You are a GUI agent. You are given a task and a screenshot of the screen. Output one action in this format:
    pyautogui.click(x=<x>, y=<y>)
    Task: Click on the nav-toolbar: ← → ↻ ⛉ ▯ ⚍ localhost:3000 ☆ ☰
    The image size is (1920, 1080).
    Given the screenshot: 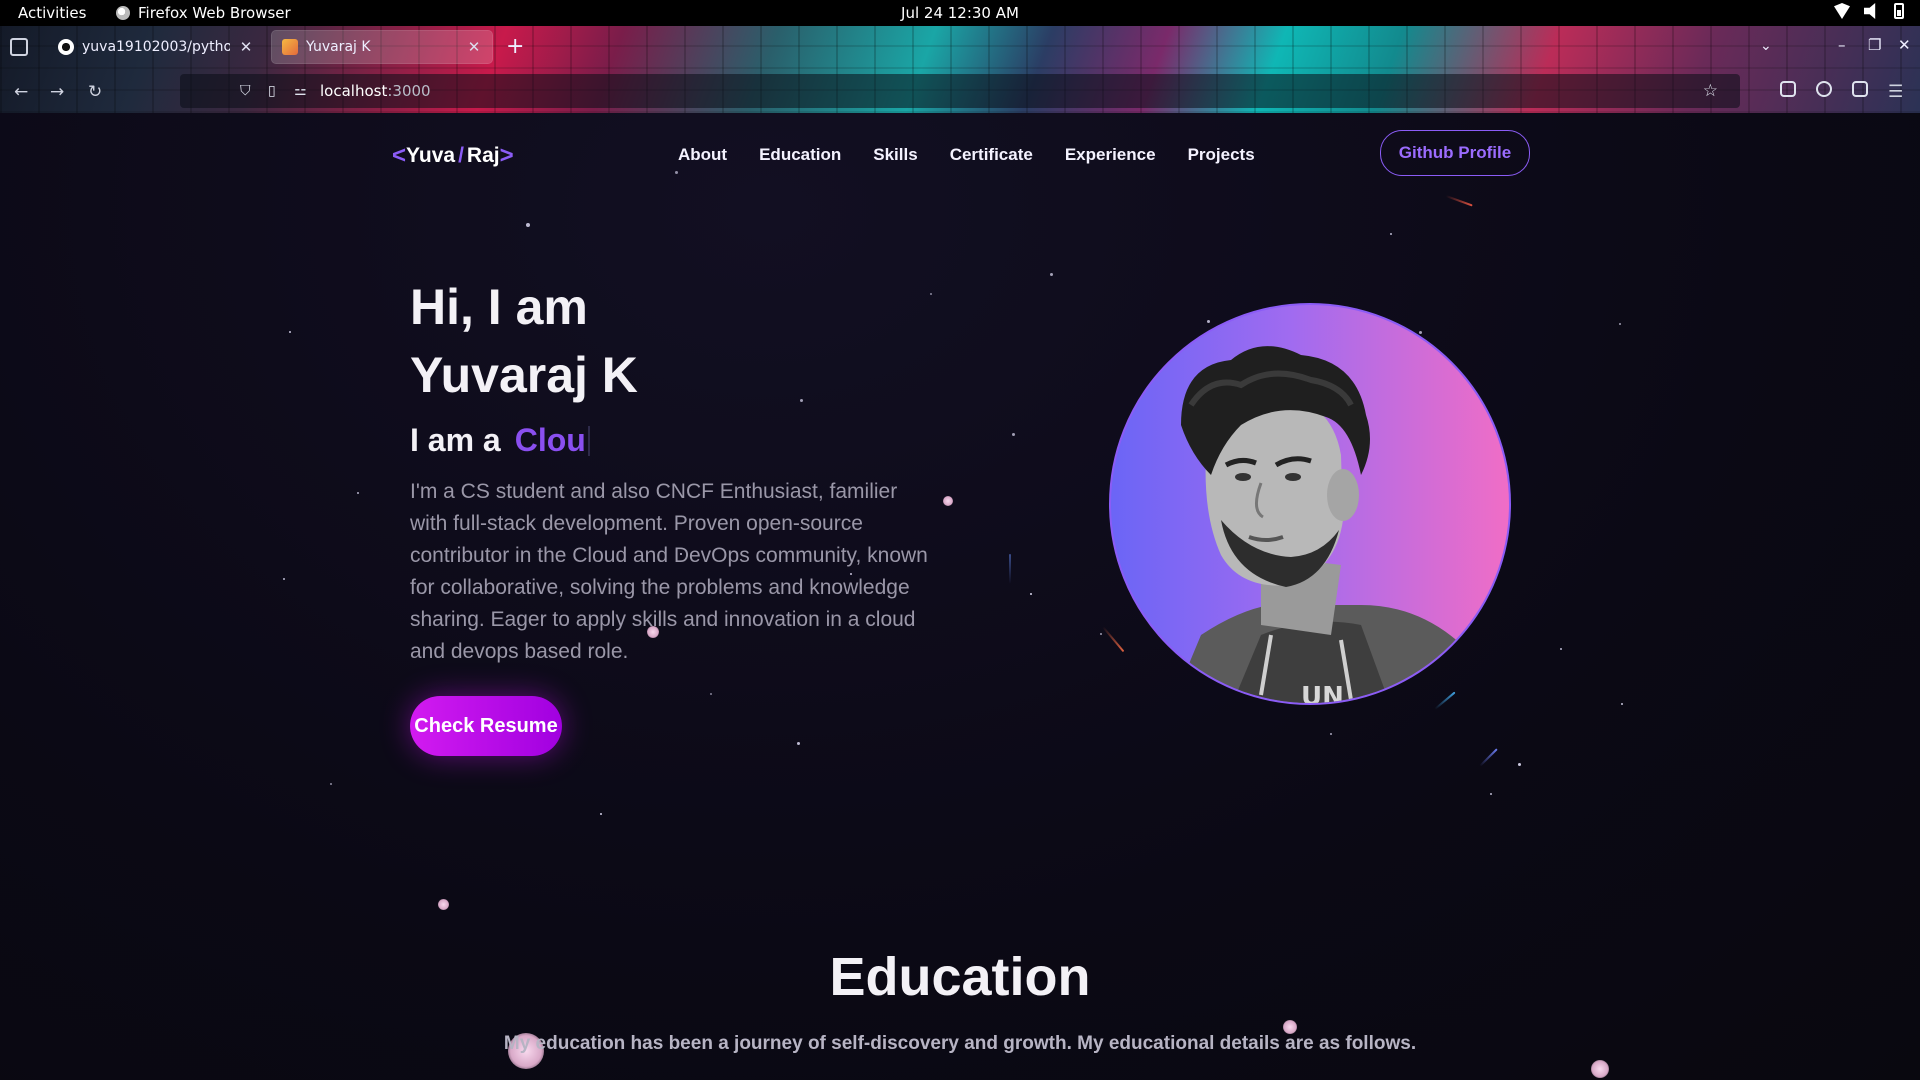 What is the action you would take?
    pyautogui.click(x=960, y=91)
    